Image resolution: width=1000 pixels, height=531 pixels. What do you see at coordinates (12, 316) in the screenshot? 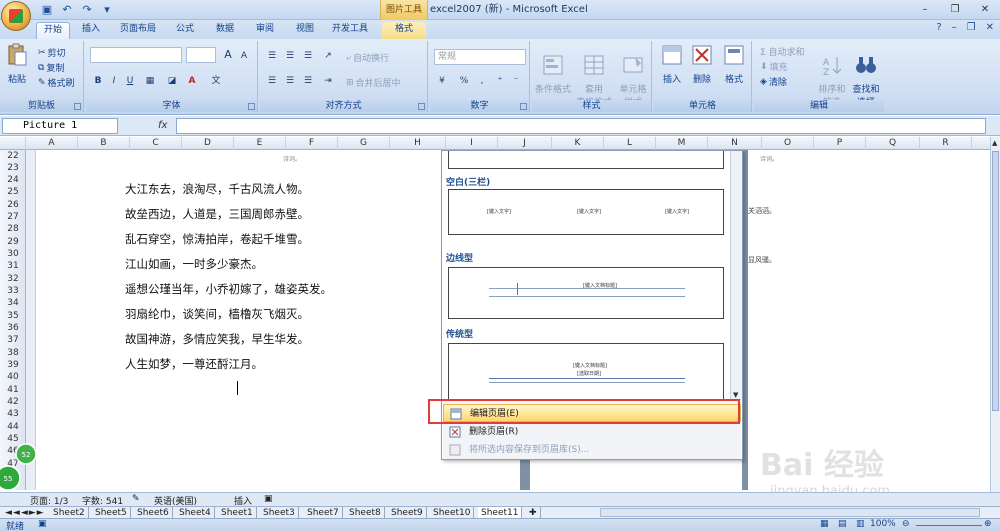
I see `row-header: 35` at bounding box center [12, 316].